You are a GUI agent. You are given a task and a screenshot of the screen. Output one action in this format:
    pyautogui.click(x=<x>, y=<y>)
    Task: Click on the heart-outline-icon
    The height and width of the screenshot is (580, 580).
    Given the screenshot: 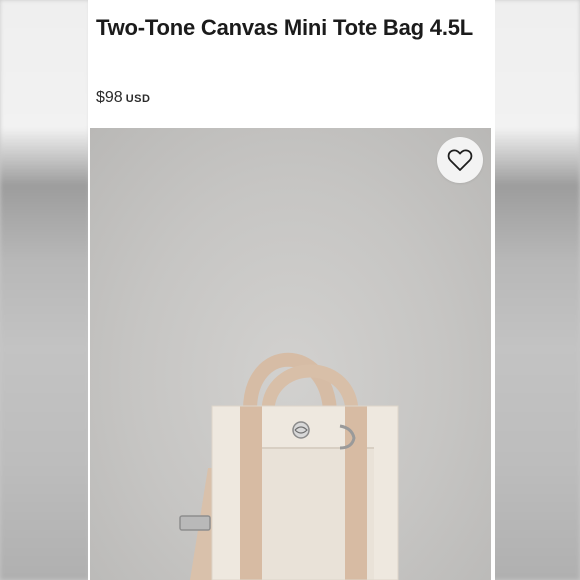 What is the action you would take?
    pyautogui.click(x=460, y=160)
    